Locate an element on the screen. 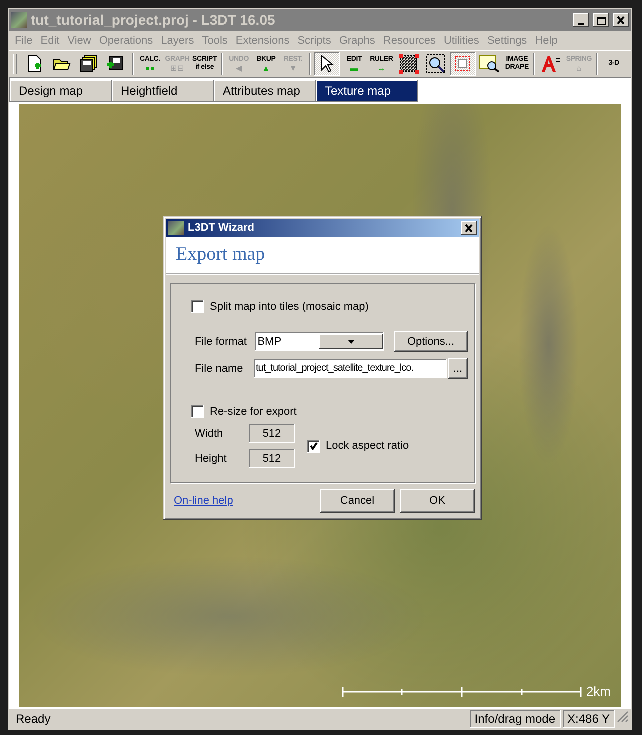 Image resolution: width=642 pixels, height=735 pixels. dialog-button: Cancel is located at coordinates (357, 501).